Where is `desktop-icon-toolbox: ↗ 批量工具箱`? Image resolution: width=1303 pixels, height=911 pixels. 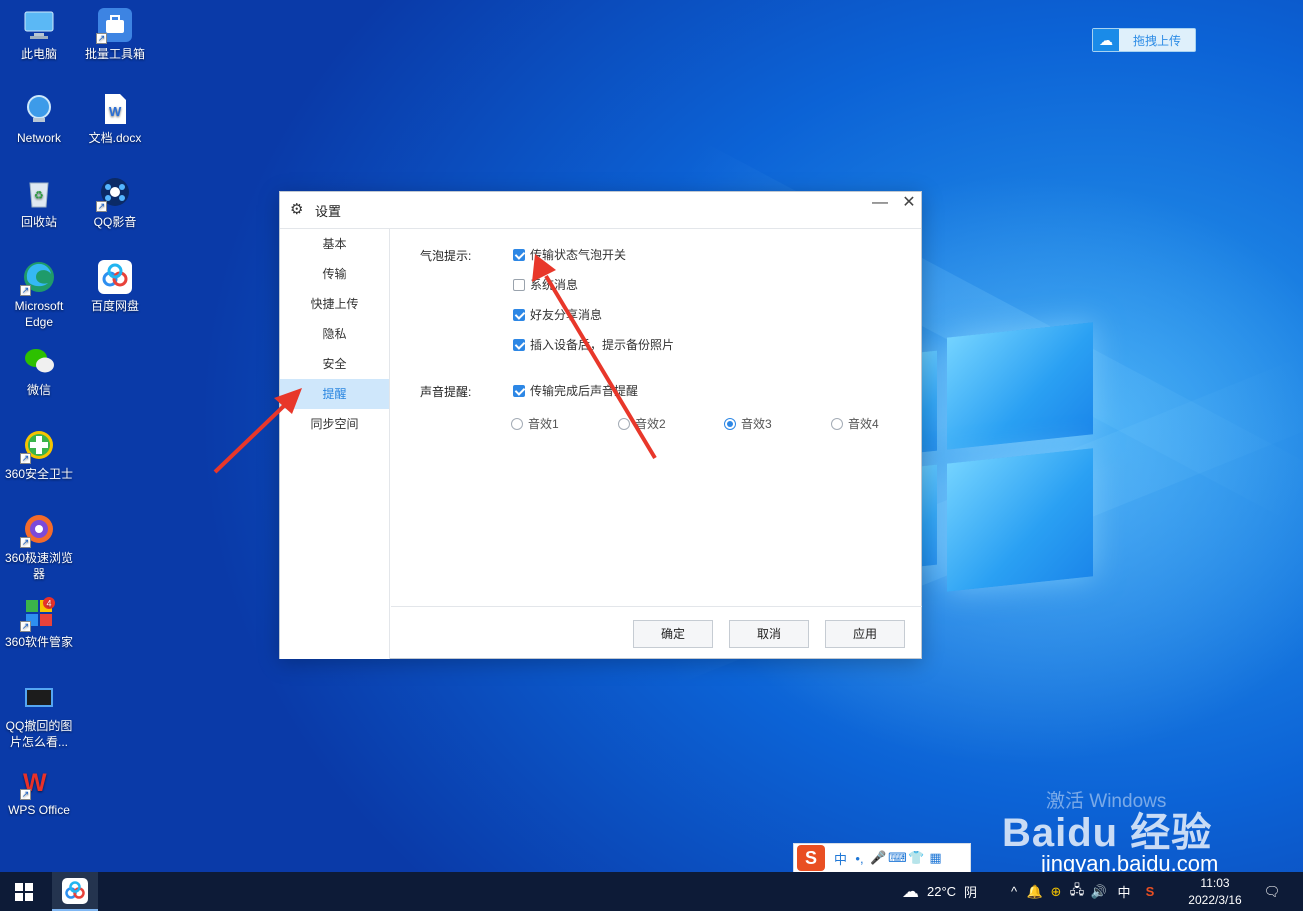
desktop-icon-toolbox: ↗ 批量工具箱 is located at coordinates (115, 35).